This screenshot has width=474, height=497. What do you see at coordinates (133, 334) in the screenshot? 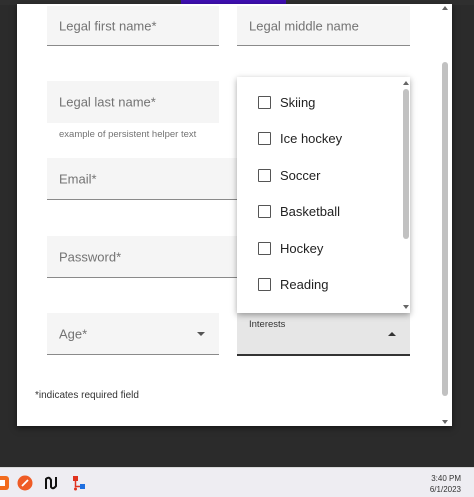
I see `age-select: Age*` at bounding box center [133, 334].